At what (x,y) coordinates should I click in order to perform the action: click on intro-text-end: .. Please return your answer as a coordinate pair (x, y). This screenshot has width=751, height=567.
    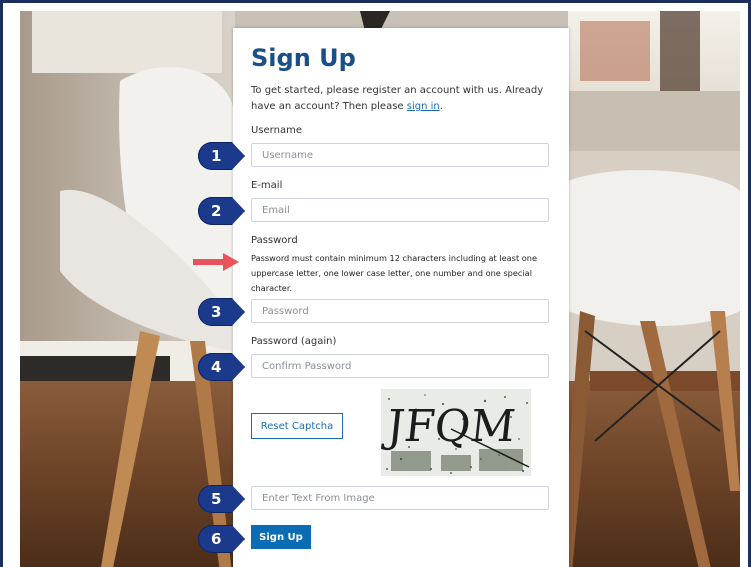
    Looking at the image, I should click on (441, 106).